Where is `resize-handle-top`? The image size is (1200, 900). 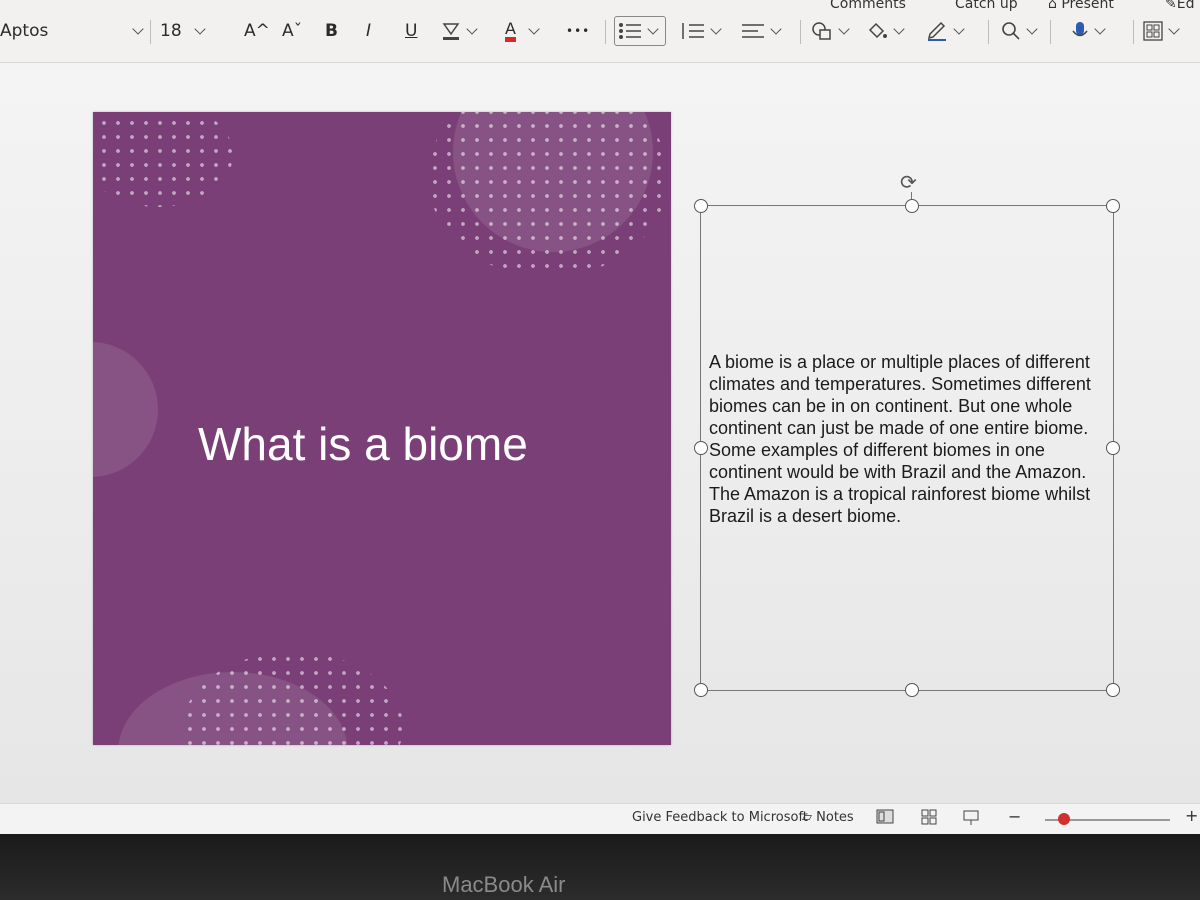 resize-handle-top is located at coordinates (912, 206).